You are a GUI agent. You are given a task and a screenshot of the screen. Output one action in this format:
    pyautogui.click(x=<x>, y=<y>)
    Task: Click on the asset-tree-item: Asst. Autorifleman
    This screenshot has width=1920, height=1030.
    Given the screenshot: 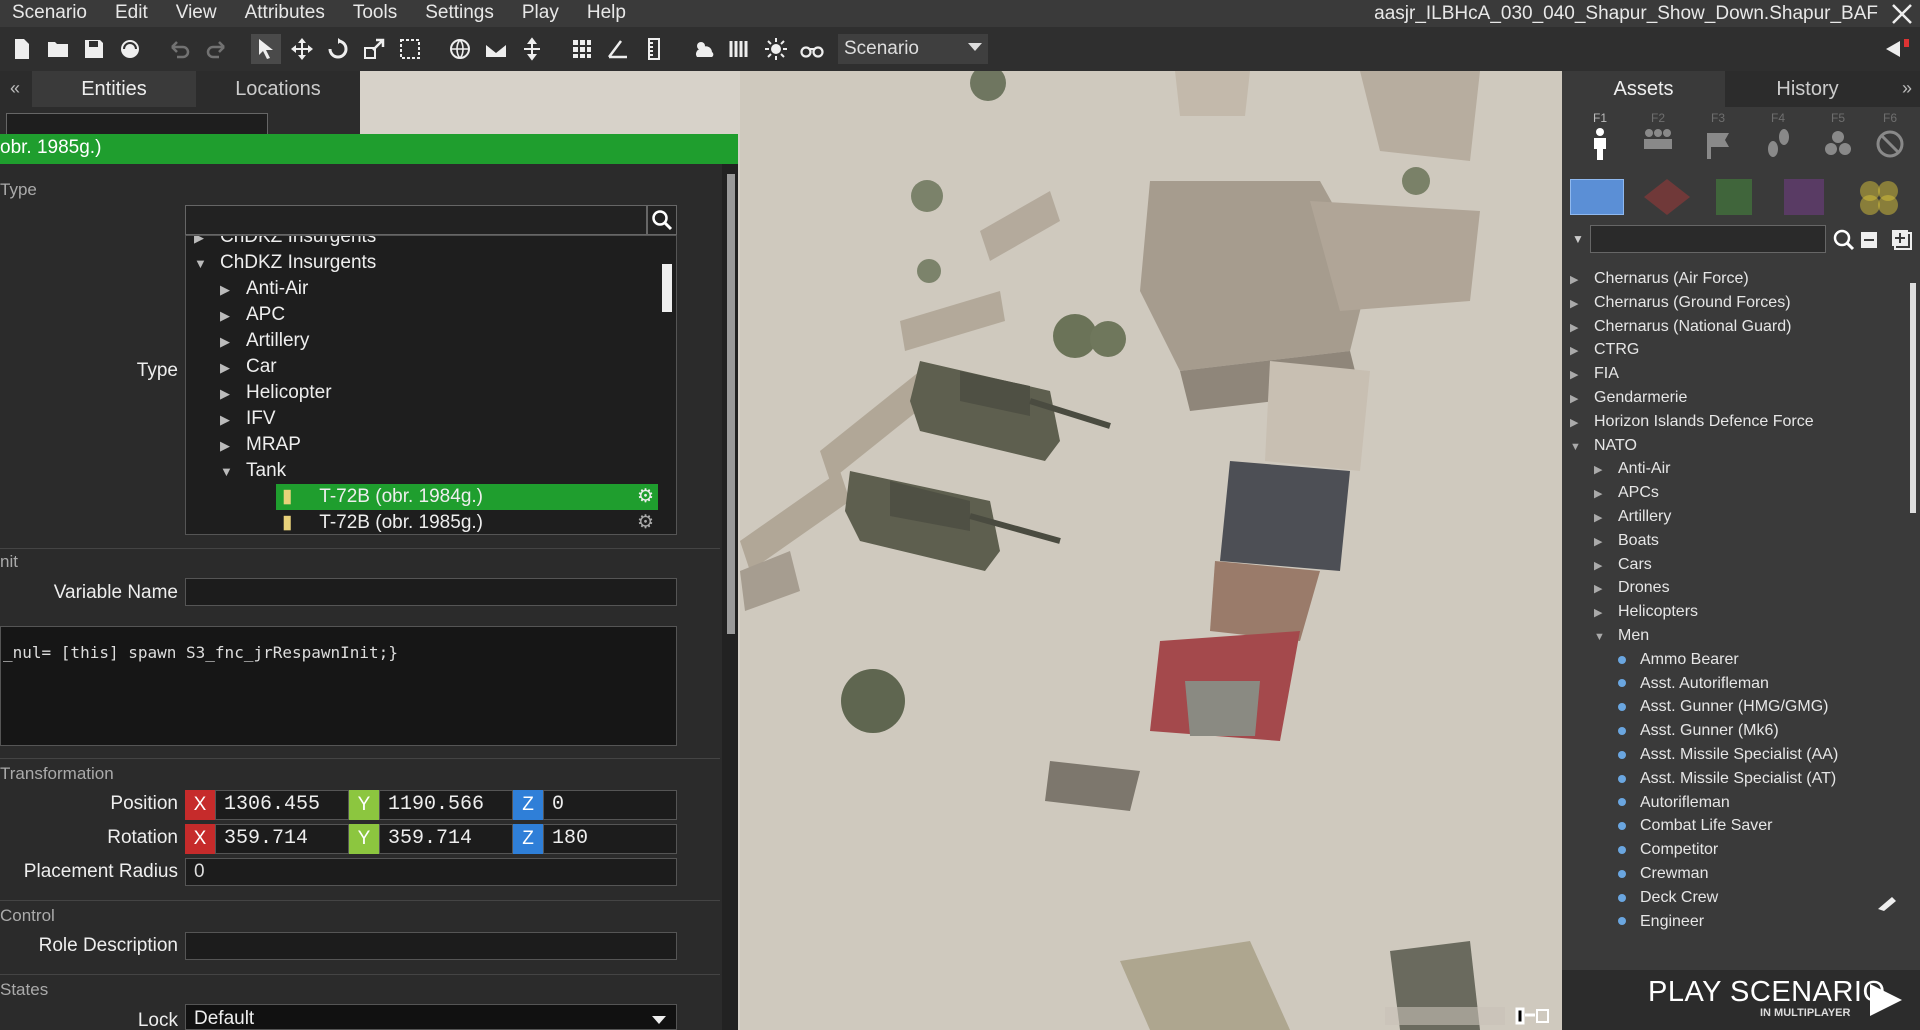 What is the action you would take?
    pyautogui.click(x=1693, y=684)
    